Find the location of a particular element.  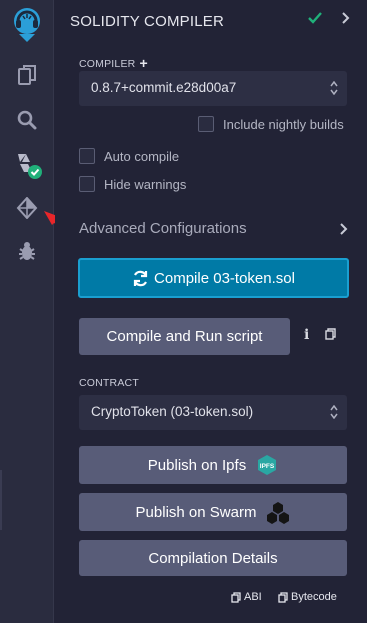

auto-compile-checkbox is located at coordinates (87, 156).